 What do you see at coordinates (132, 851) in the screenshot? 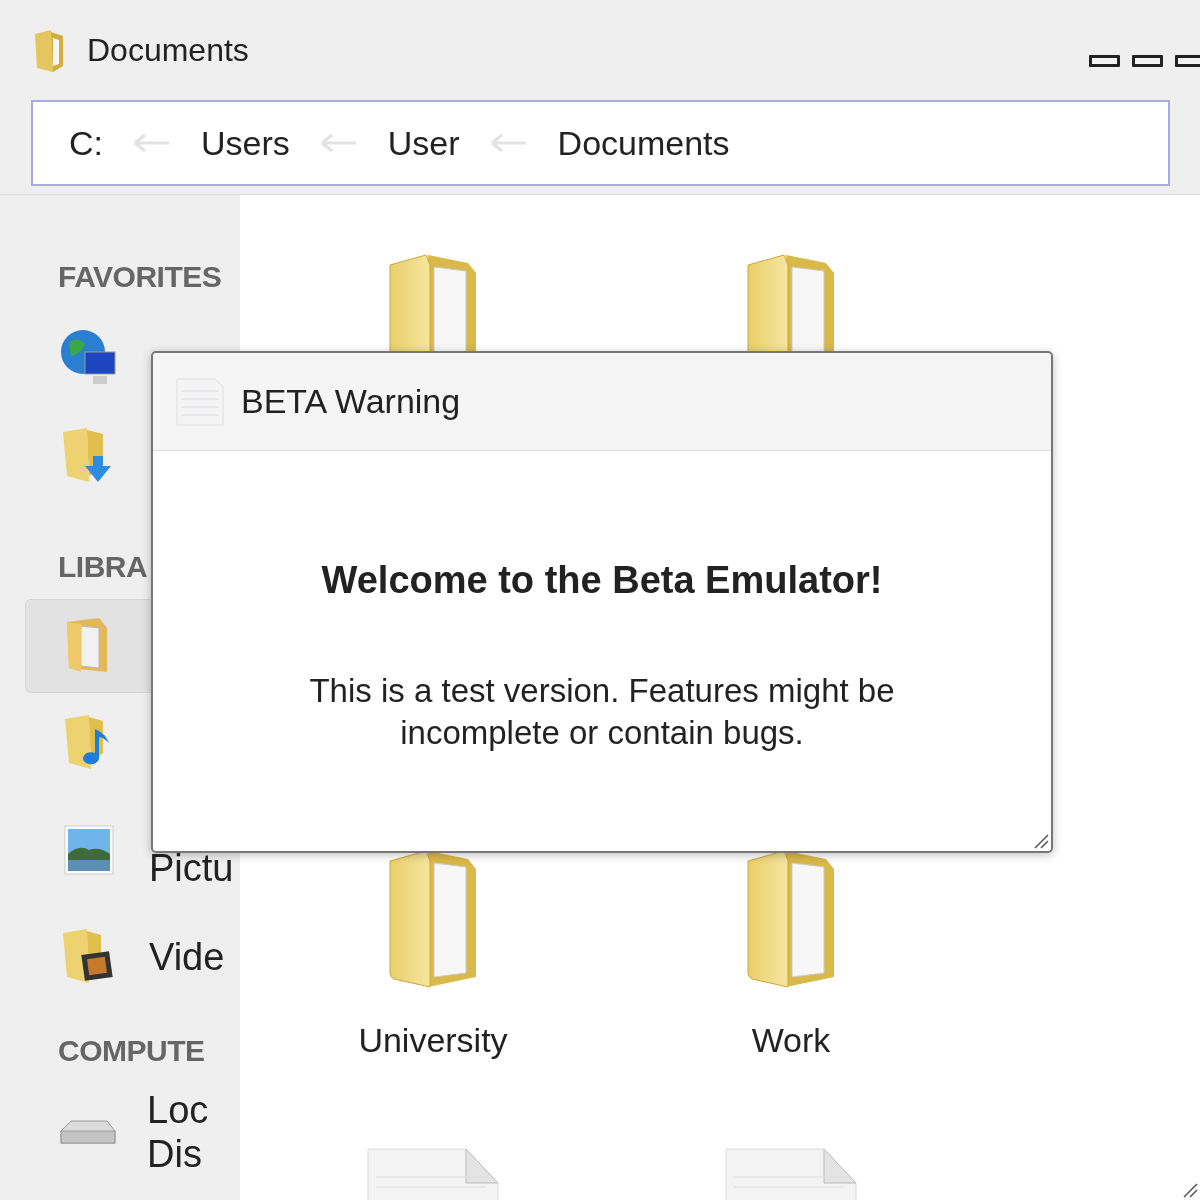
I see `sidebar-item: Pictu` at bounding box center [132, 851].